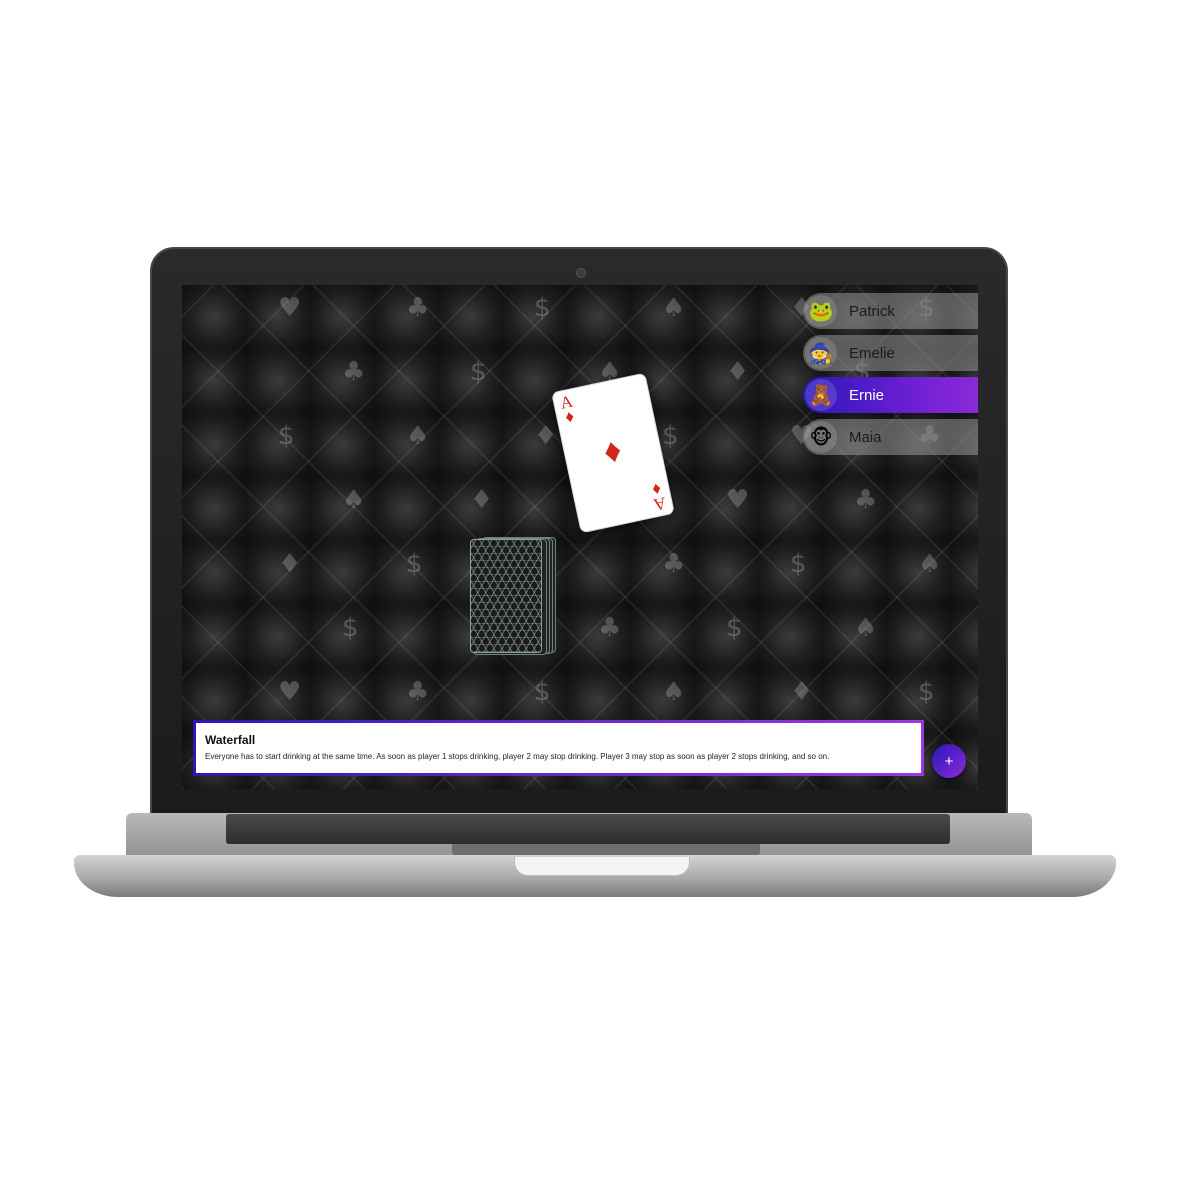 This screenshot has width=1202, height=1200. I want to click on add-player-button: +, so click(949, 761).